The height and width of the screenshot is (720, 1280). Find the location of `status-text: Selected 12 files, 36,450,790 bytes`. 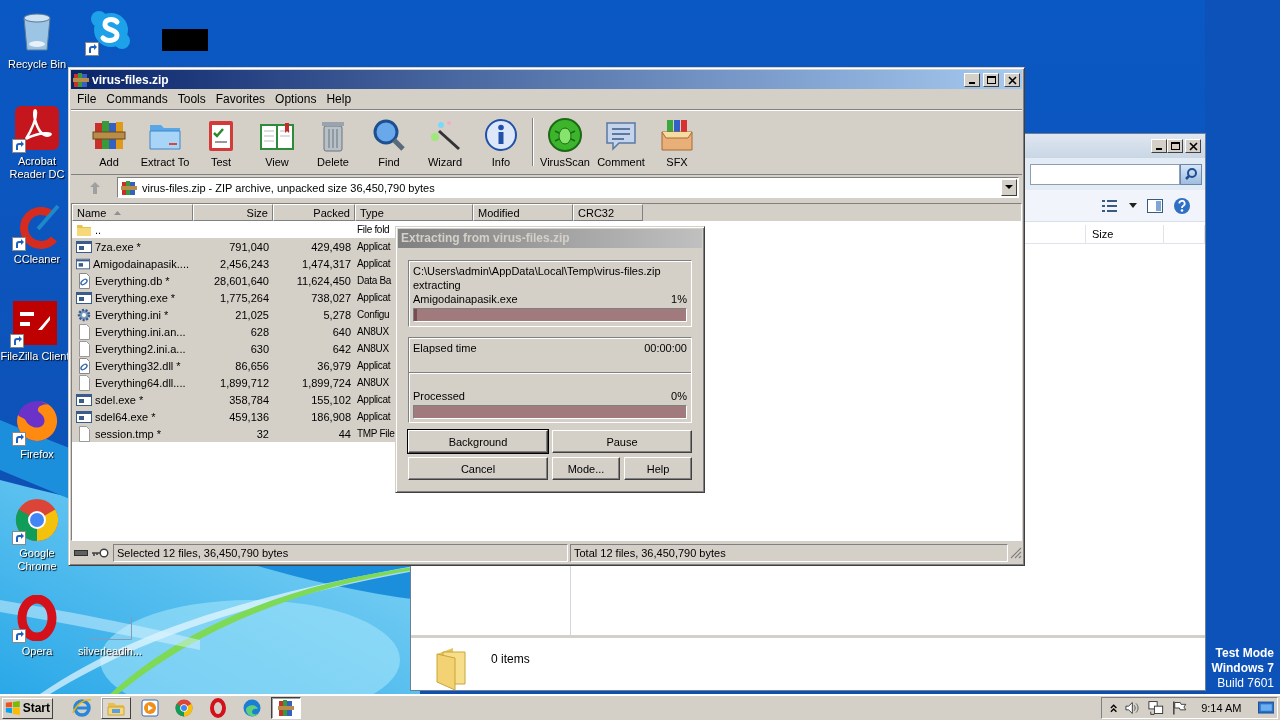

status-text: Selected 12 files, 36,450,790 bytes is located at coordinates (340, 553).